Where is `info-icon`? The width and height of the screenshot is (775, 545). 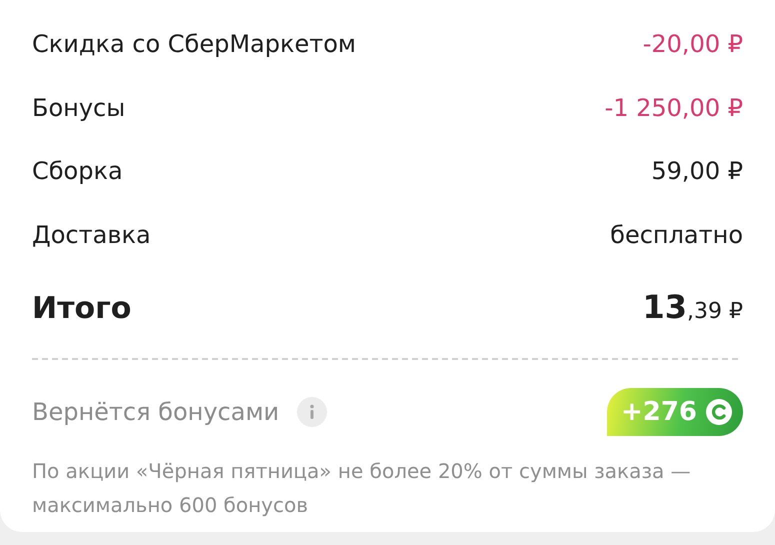
info-icon is located at coordinates (312, 412).